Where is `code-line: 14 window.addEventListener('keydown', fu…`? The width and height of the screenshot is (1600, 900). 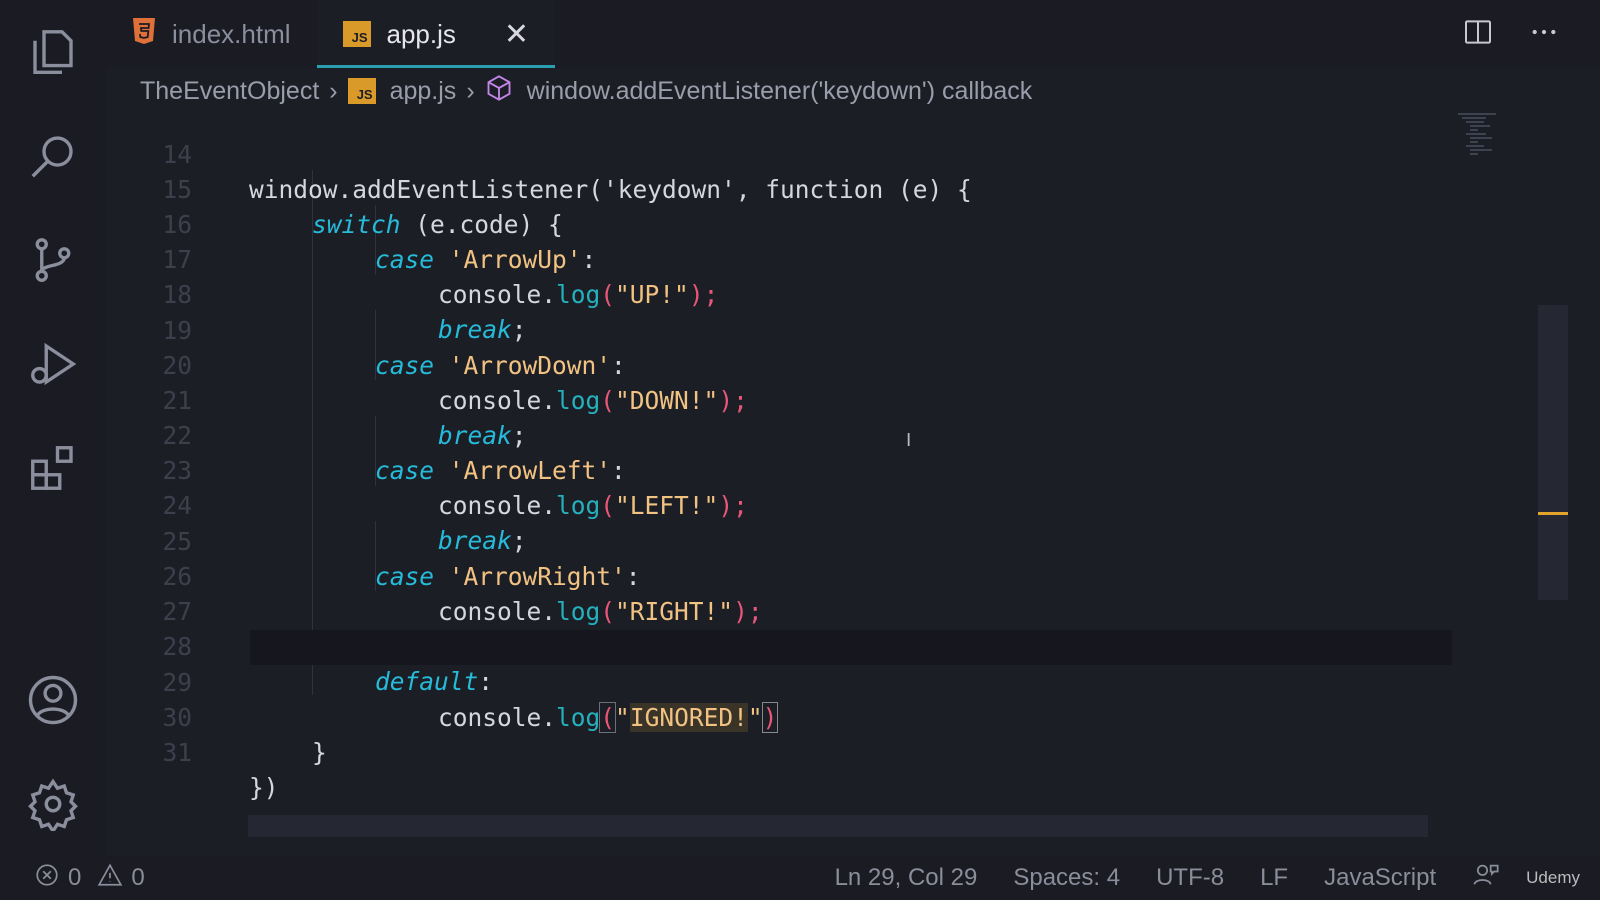
code-line: 14 window.addEventListener('keydown', fu… is located at coordinates (779, 157).